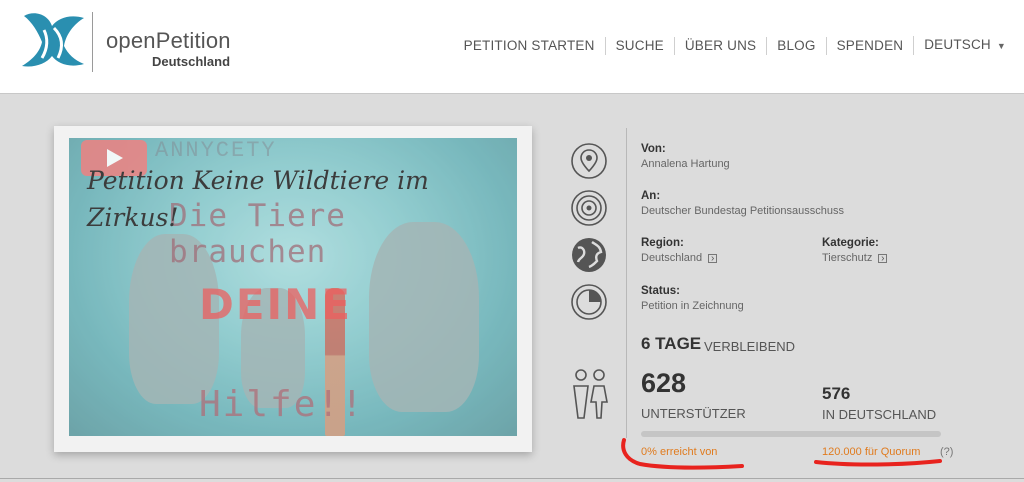 This screenshot has width=1024, height=482. I want to click on language-dropdown: DEUTSCH ▼, so click(964, 45).